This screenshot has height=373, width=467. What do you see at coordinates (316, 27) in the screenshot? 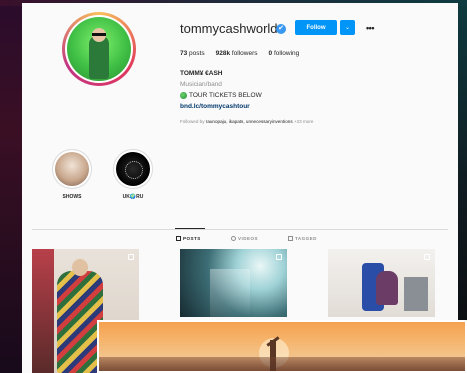
I see `follow-button: Follow` at bounding box center [316, 27].